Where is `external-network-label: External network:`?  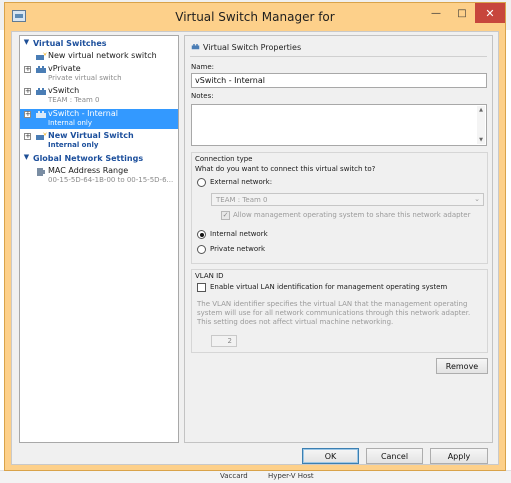 external-network-label: External network: is located at coordinates (241, 182).